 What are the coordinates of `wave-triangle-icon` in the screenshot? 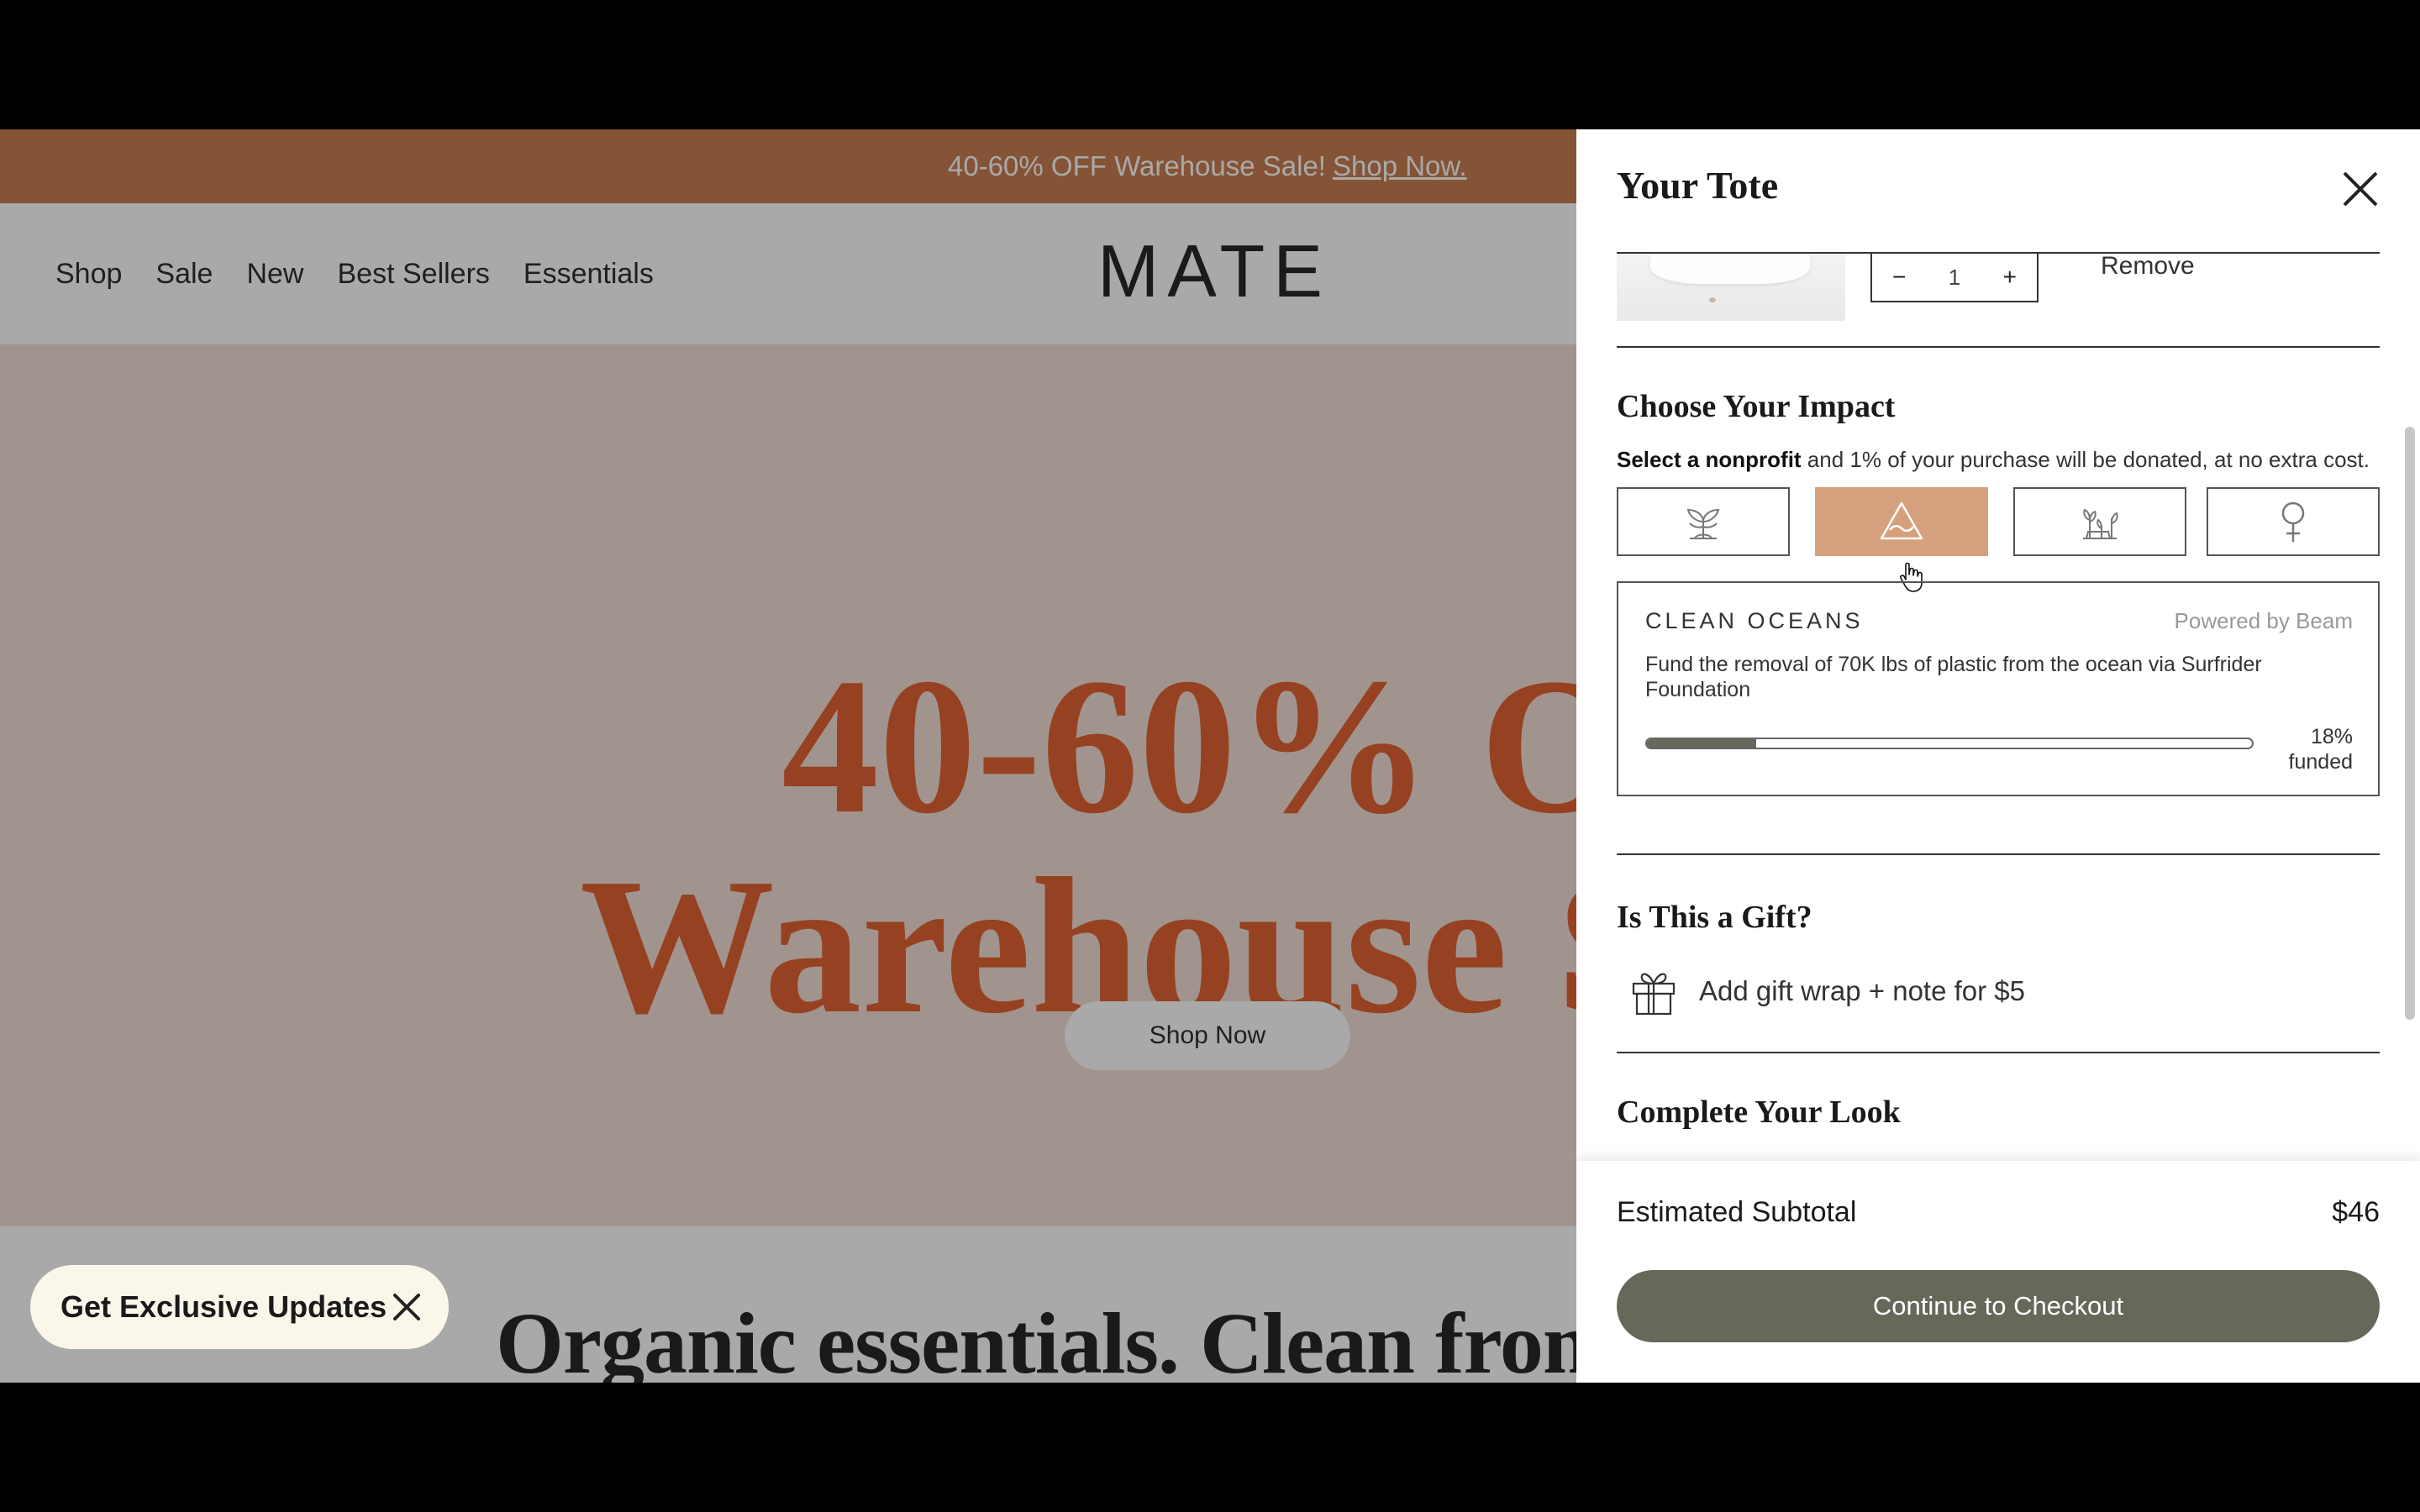 It's located at (1902, 520).